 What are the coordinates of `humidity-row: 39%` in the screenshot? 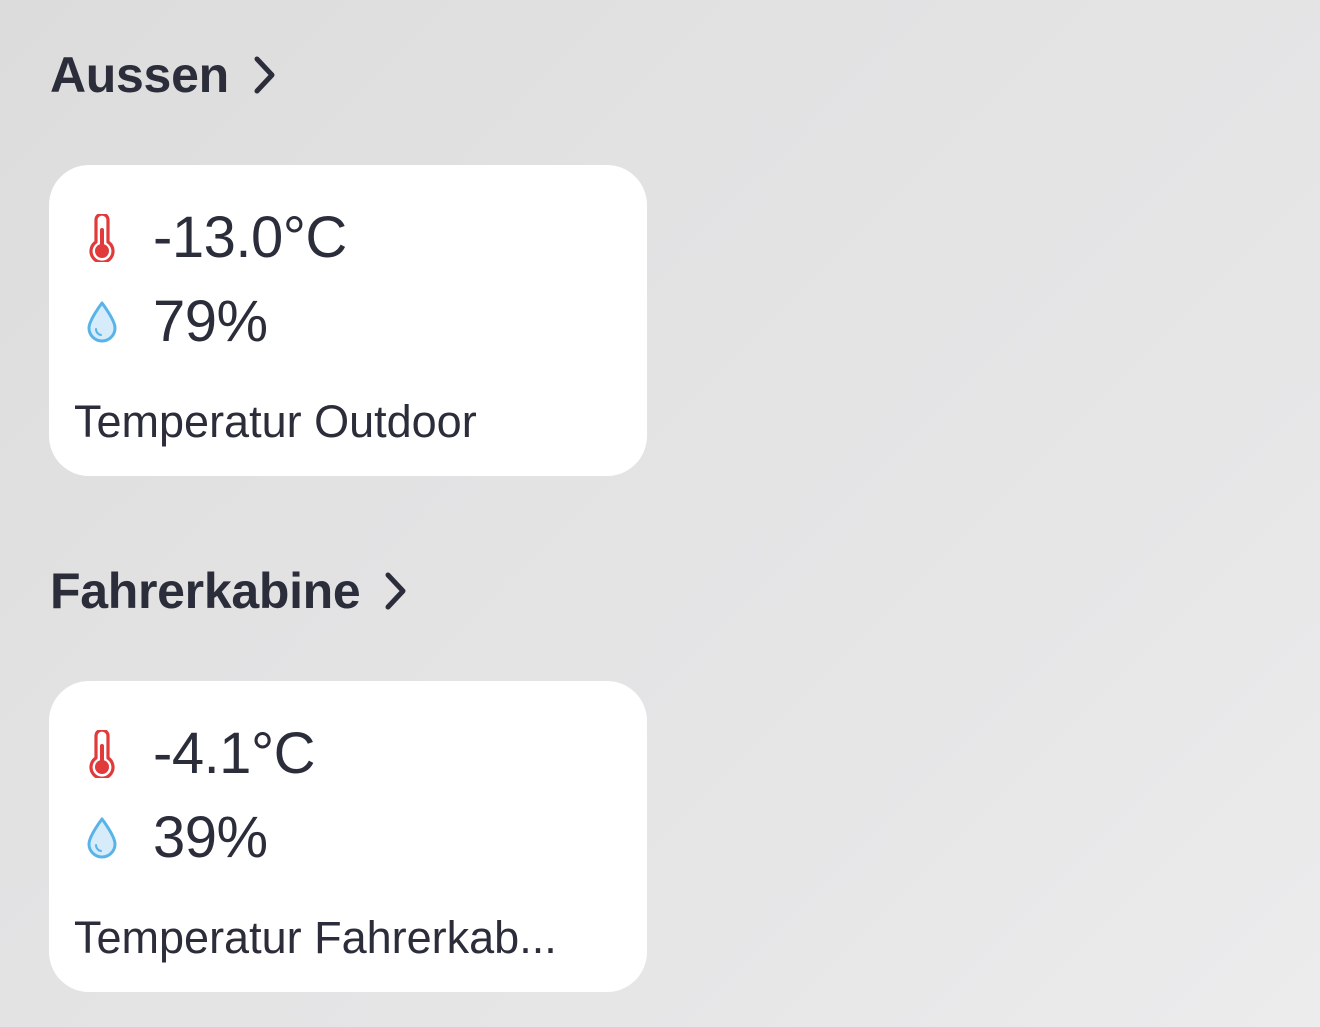 It's located at (175, 838).